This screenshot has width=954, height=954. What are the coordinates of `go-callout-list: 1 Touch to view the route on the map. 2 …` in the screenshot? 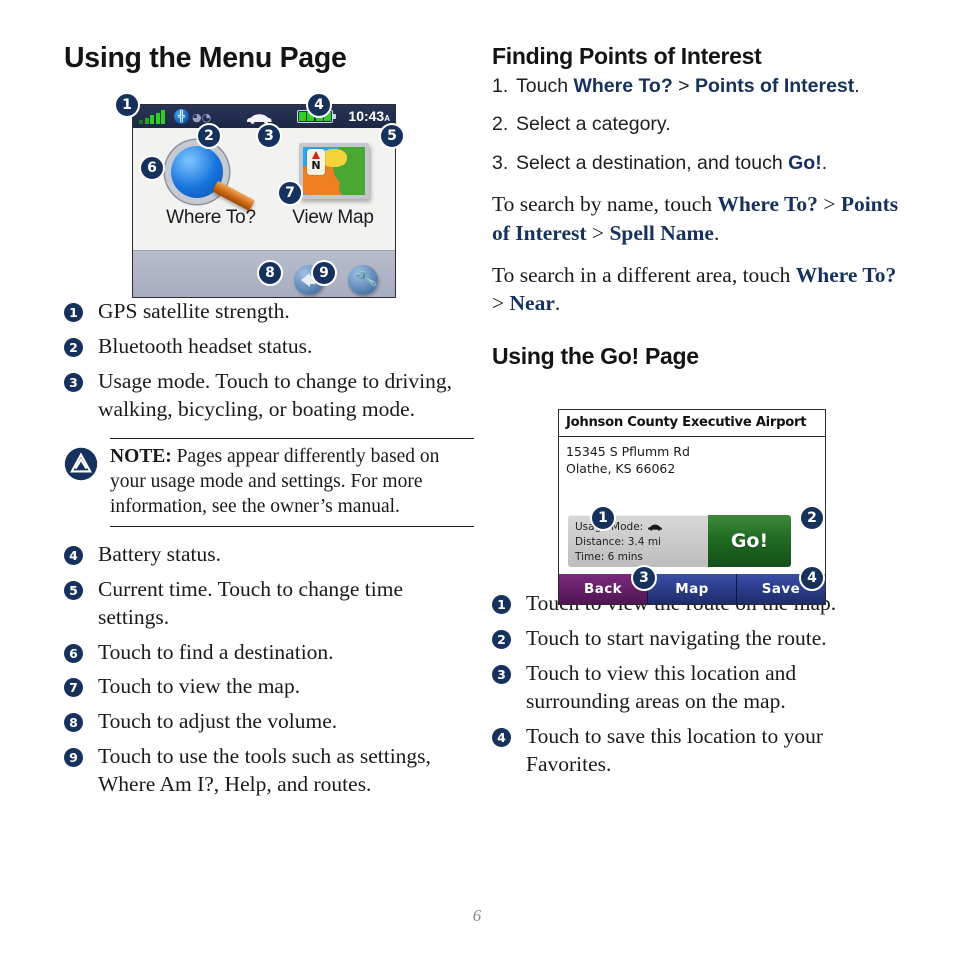 It's located at (697, 684).